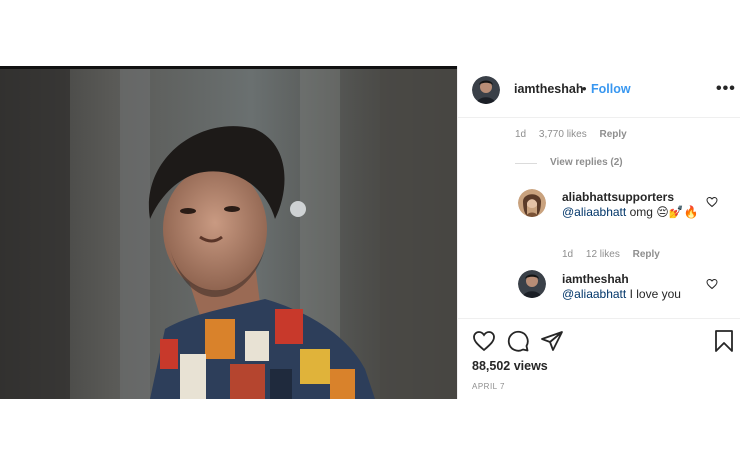  I want to click on more-icon: •••, so click(726, 89).